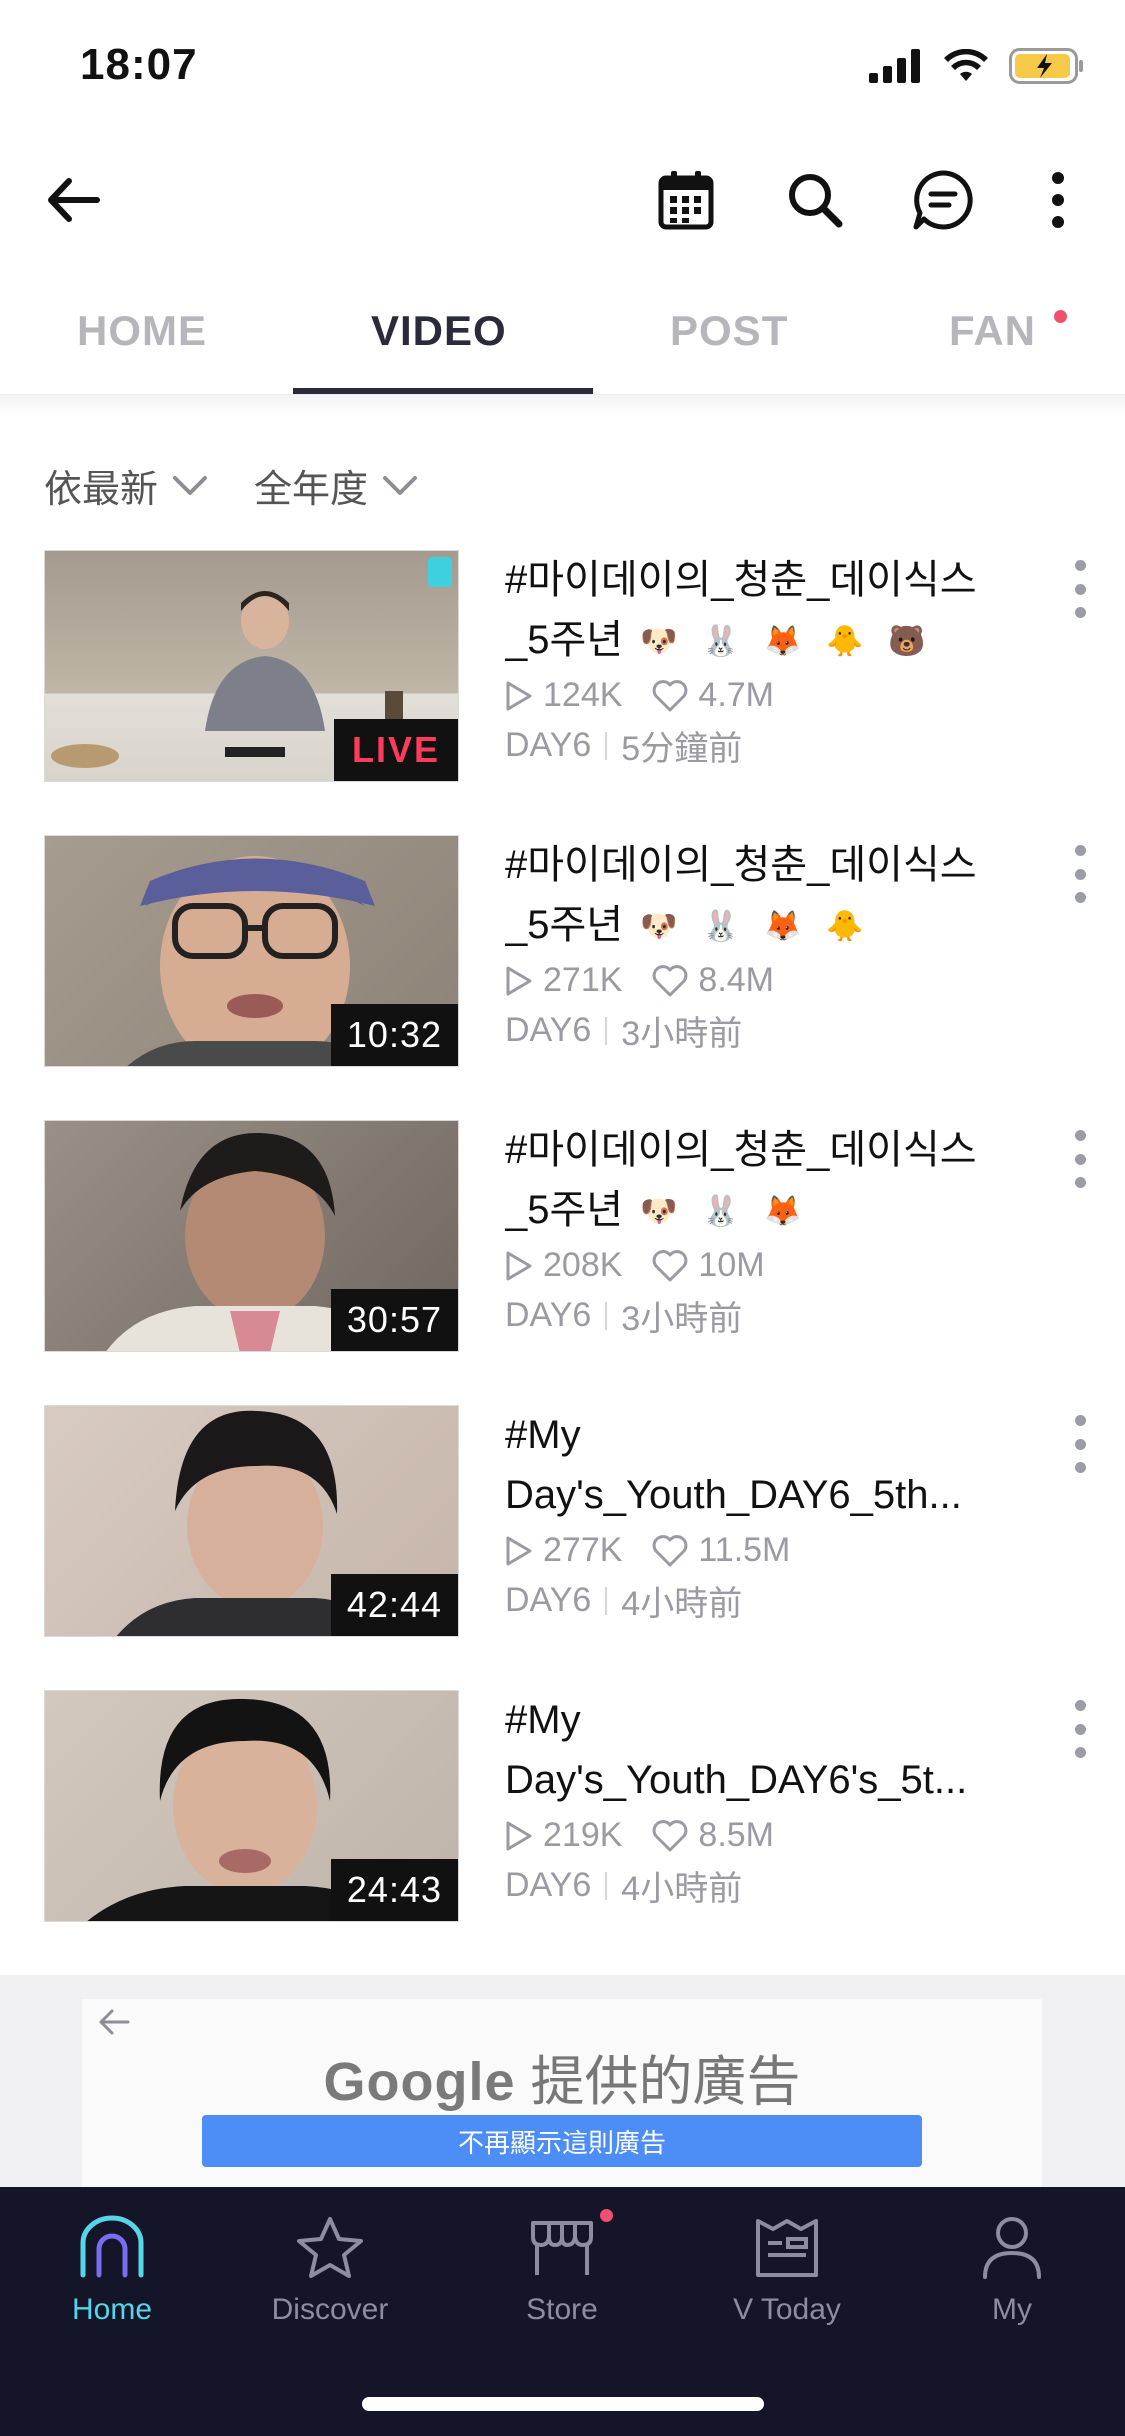 This screenshot has width=1125, height=2436. What do you see at coordinates (992, 331) in the screenshot?
I see `tab-fan: FAN` at bounding box center [992, 331].